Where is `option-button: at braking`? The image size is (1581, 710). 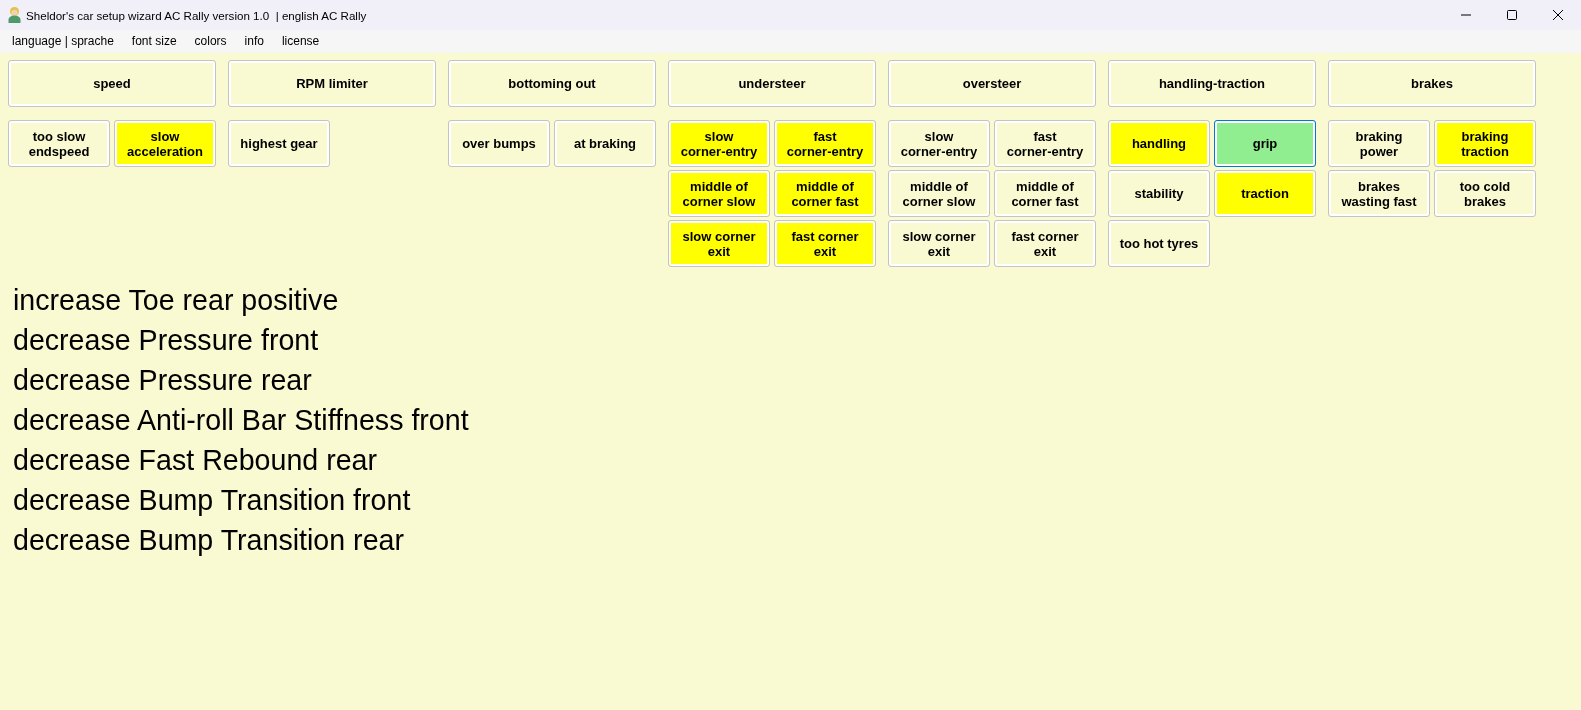 option-button: at braking is located at coordinates (605, 143).